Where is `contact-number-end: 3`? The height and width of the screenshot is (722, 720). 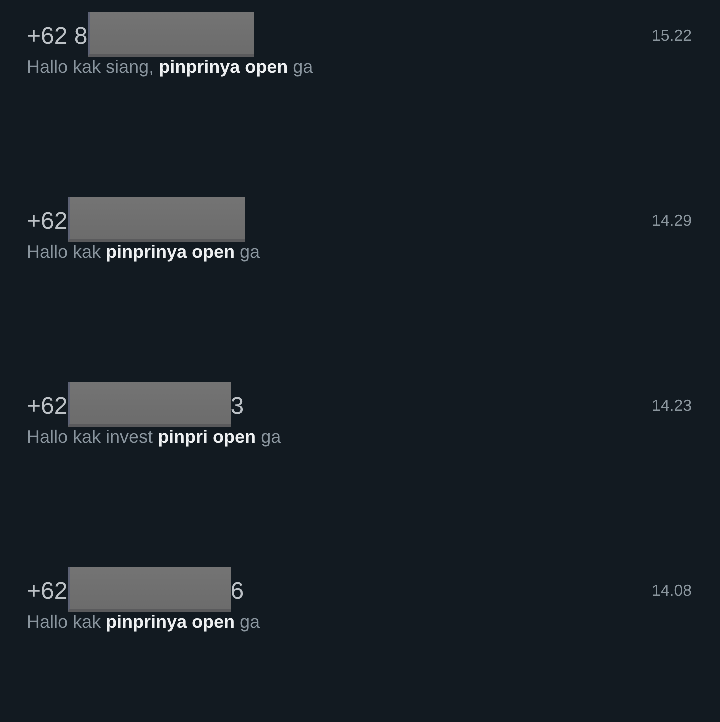 contact-number-end: 3 is located at coordinates (237, 407).